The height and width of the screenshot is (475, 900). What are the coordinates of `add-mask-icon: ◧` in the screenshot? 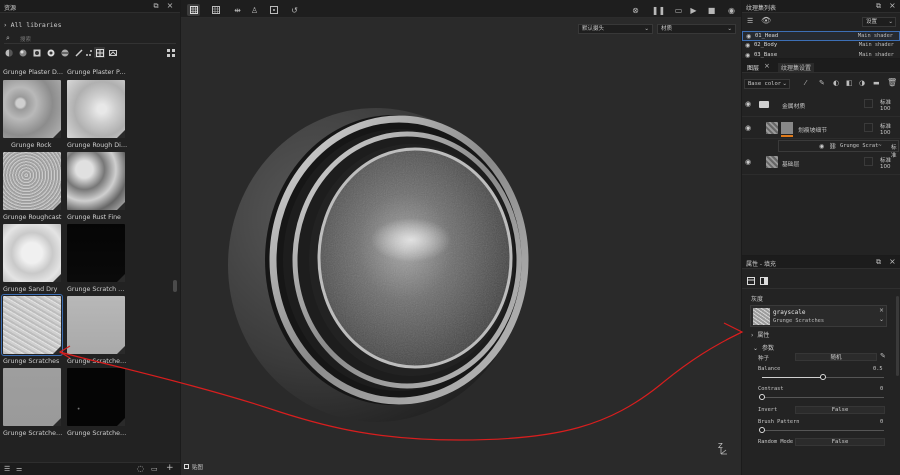 It's located at (849, 83).